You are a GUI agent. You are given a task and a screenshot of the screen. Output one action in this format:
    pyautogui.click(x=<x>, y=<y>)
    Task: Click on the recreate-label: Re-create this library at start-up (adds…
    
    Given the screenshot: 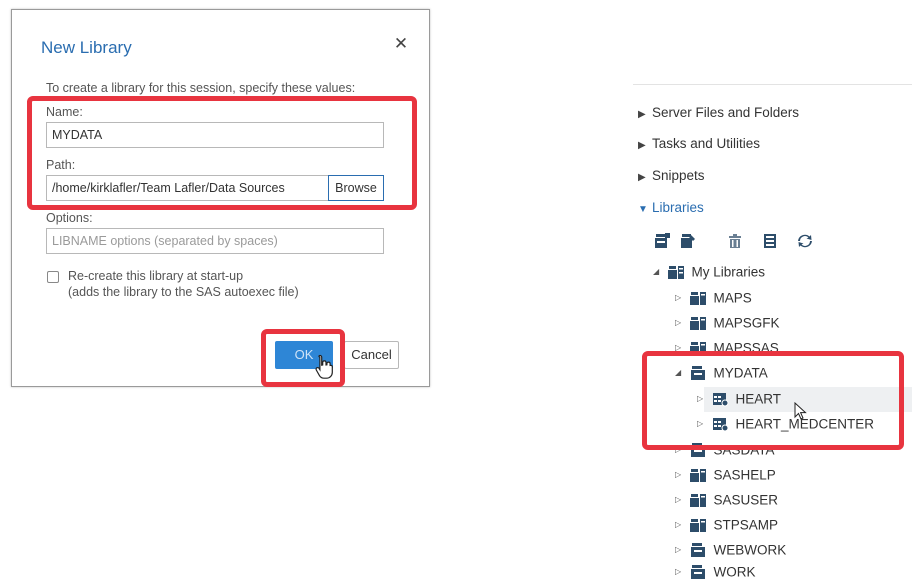 What is the action you would take?
    pyautogui.click(x=183, y=284)
    